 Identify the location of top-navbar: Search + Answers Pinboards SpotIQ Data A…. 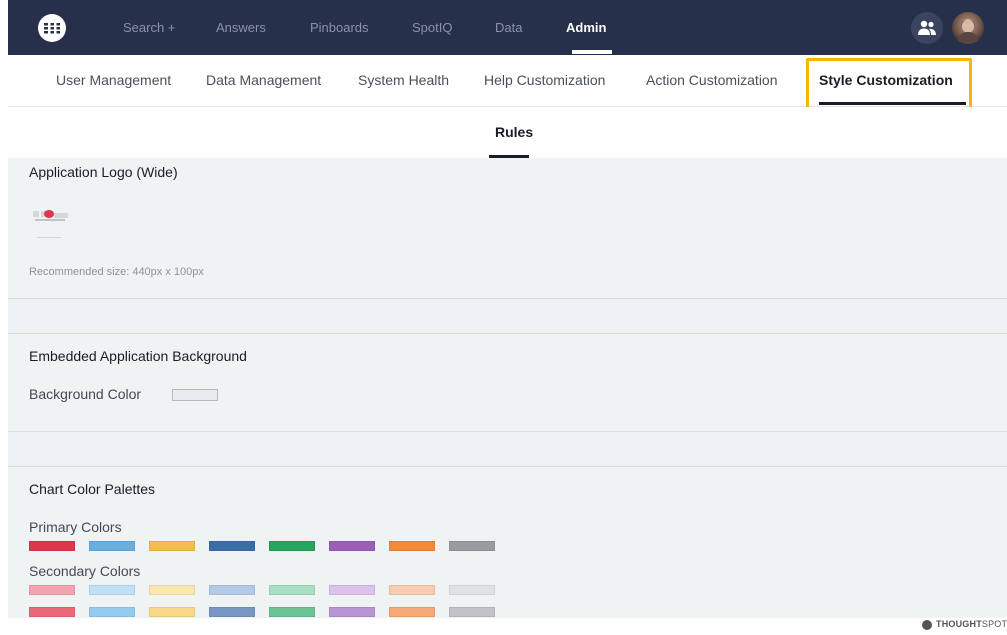
(507, 27).